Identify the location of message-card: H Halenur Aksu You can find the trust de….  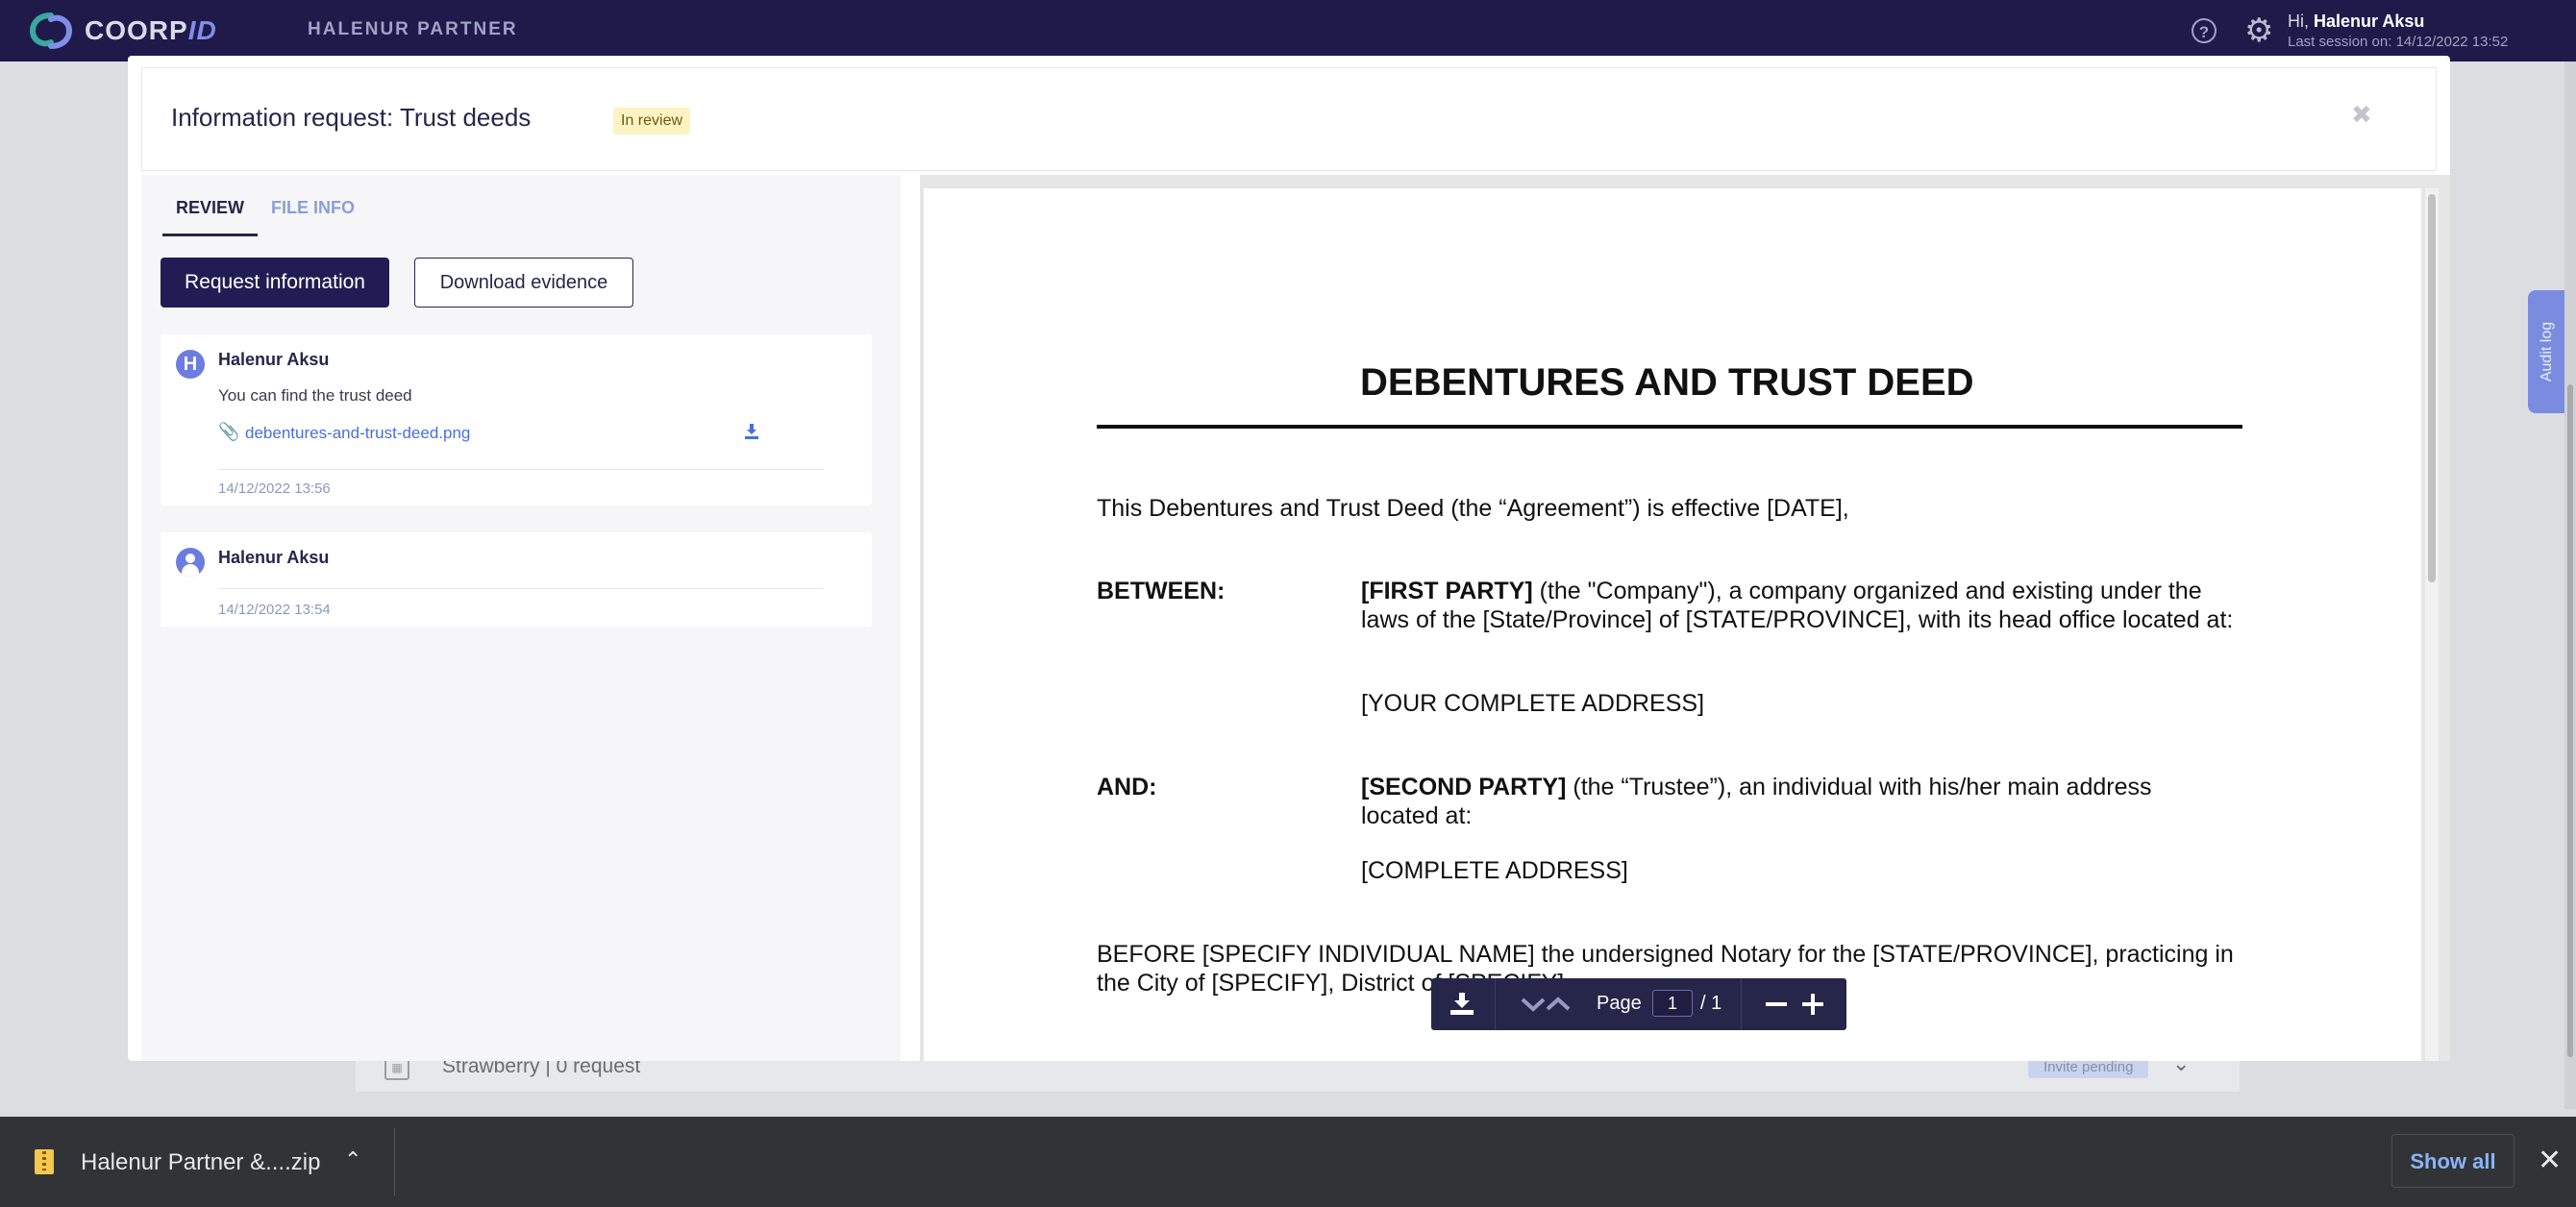
(516, 419).